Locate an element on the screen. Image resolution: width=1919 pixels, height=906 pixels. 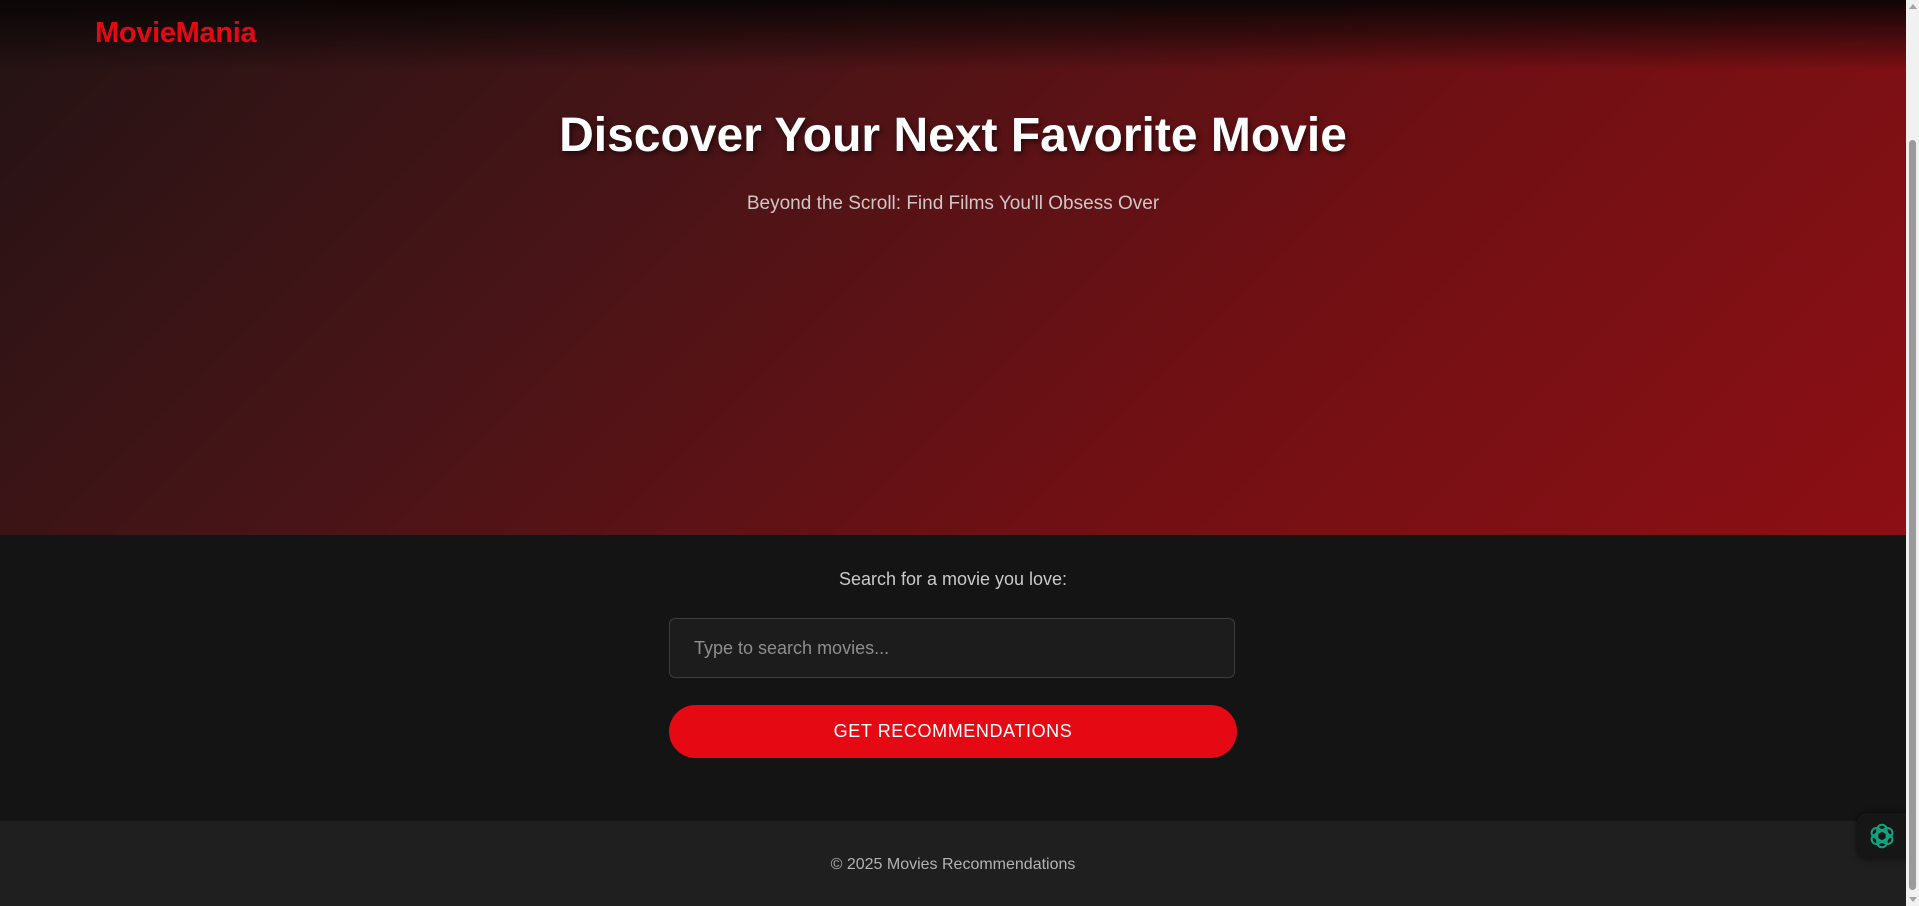
scroll-down-arrow-icon is located at coordinates (1913, 899).